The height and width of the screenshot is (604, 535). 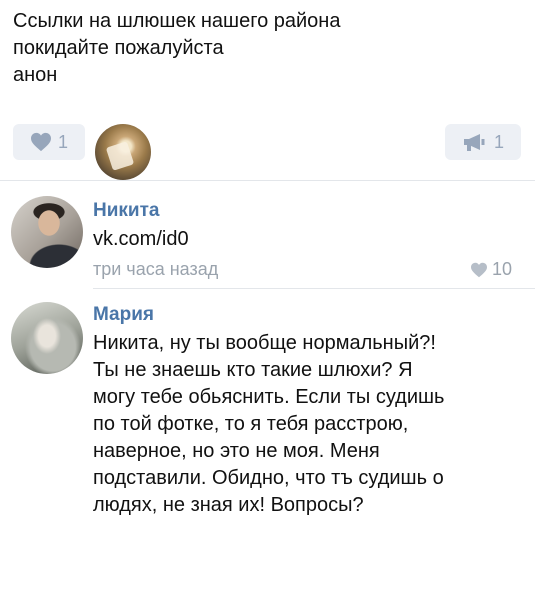 I want to click on comment-text-line: vk.com/id0, so click(x=141, y=239).